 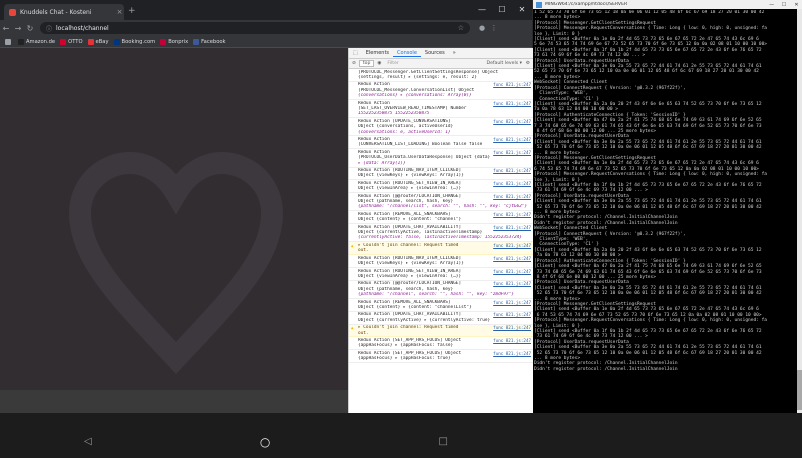 I want to click on close-window-button: ✕, so click(x=522, y=9).